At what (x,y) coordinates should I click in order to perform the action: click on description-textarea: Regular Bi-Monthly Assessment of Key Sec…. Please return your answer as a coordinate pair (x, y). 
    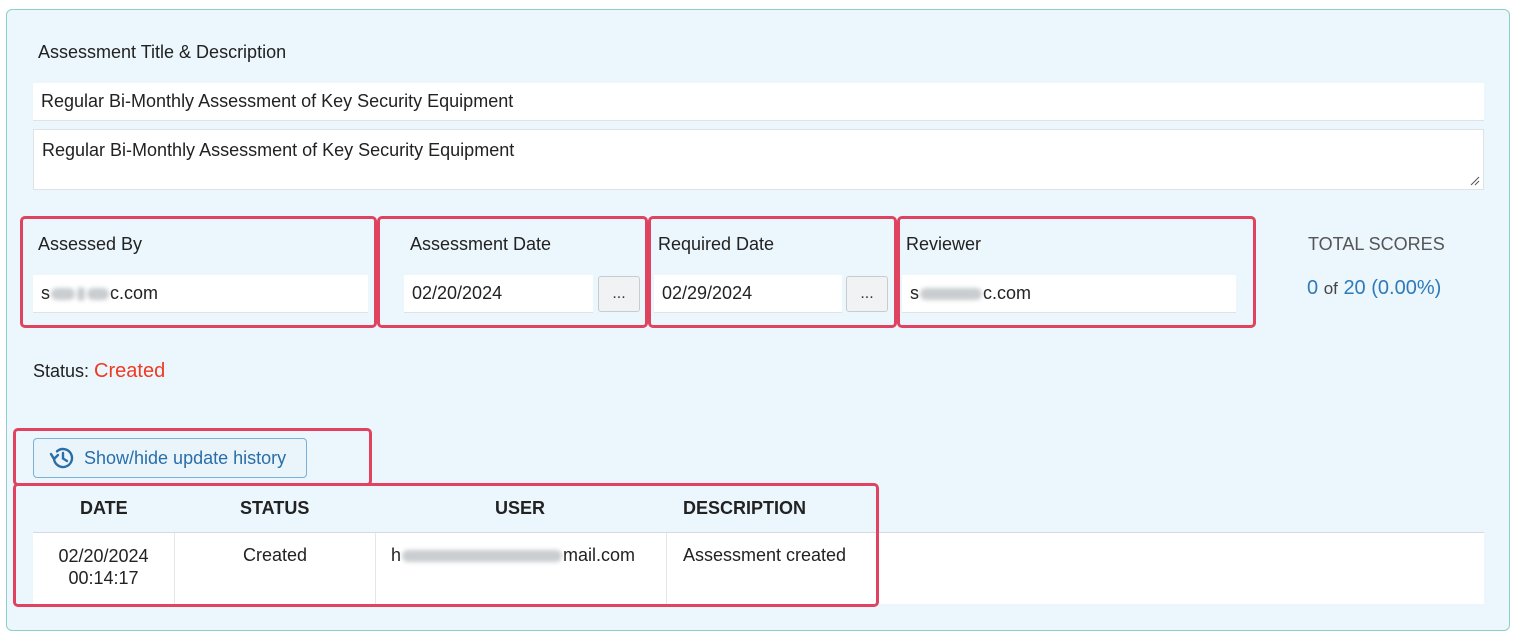
    Looking at the image, I should click on (758, 159).